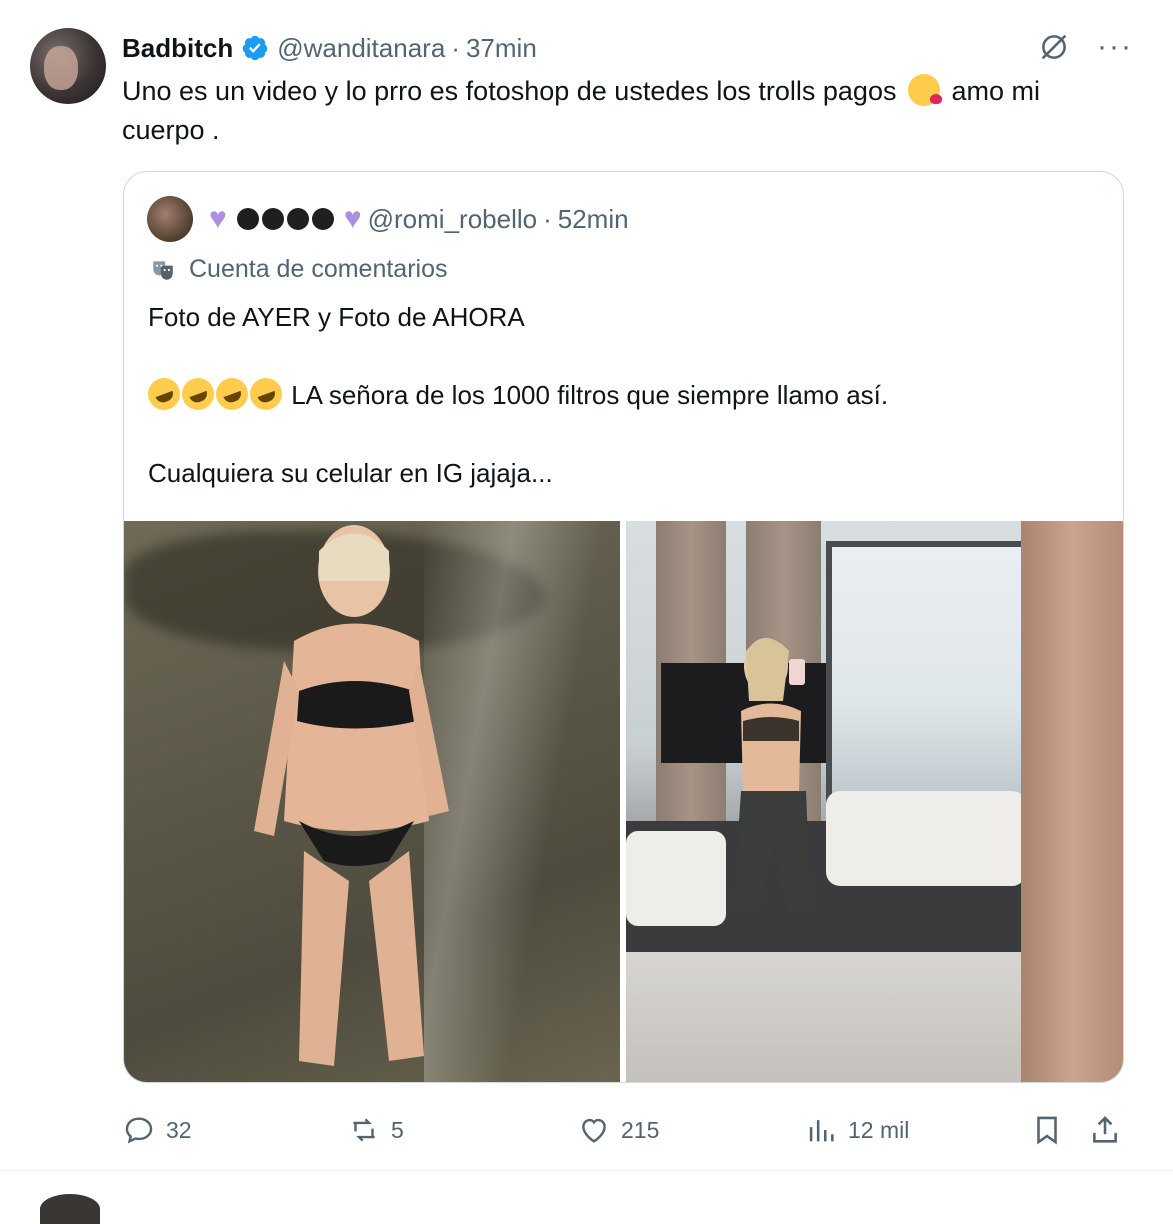  Describe the element at coordinates (318, 269) in the screenshot. I see `commentary-label-text: Cuenta de comentarios` at that location.